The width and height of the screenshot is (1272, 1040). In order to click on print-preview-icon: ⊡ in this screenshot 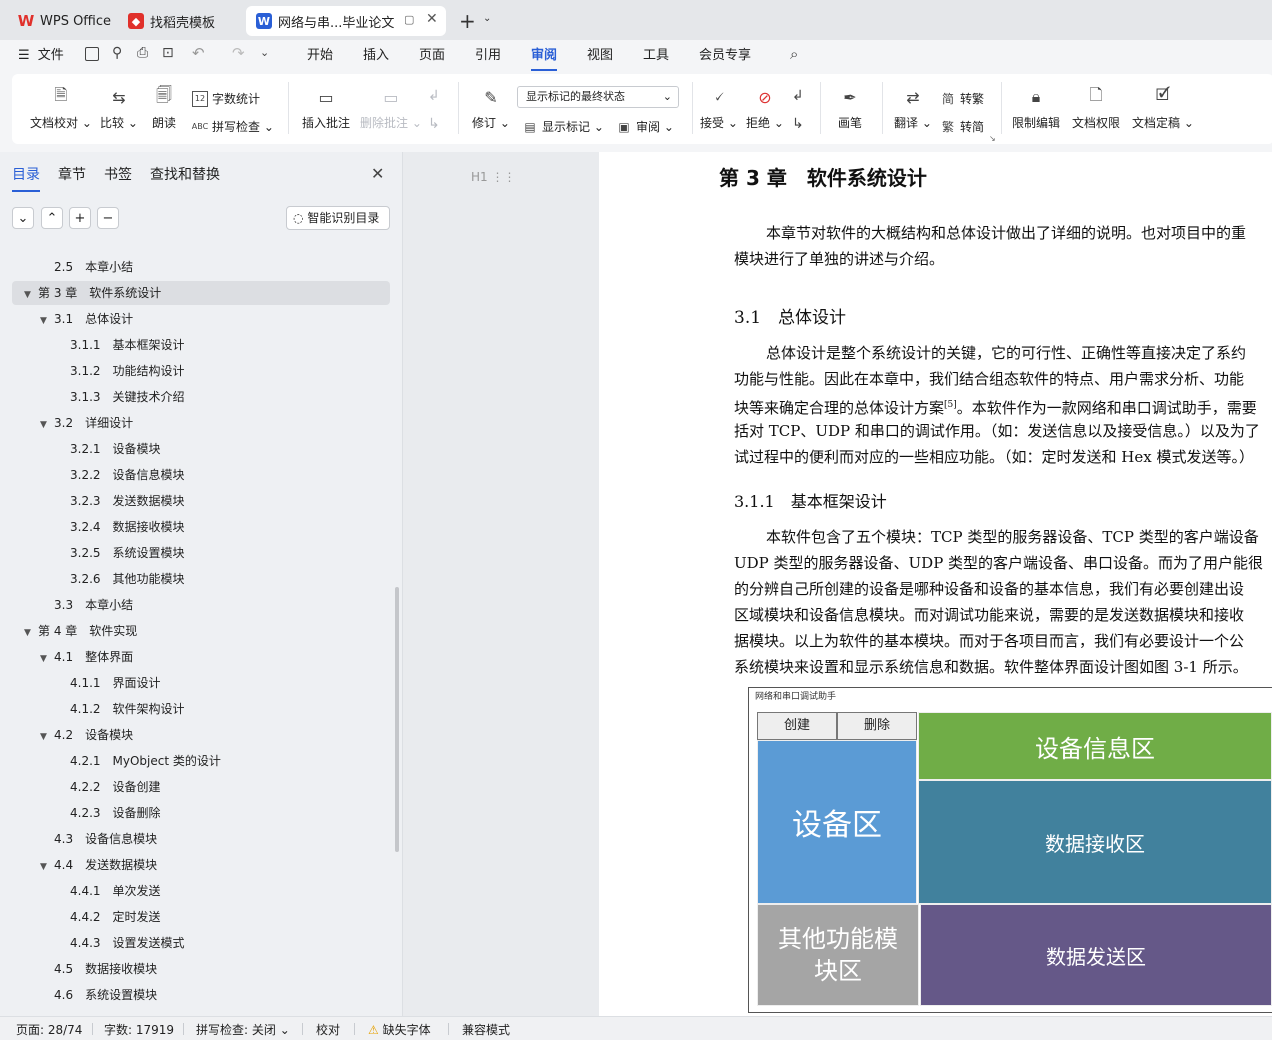, I will do `click(168, 53)`.